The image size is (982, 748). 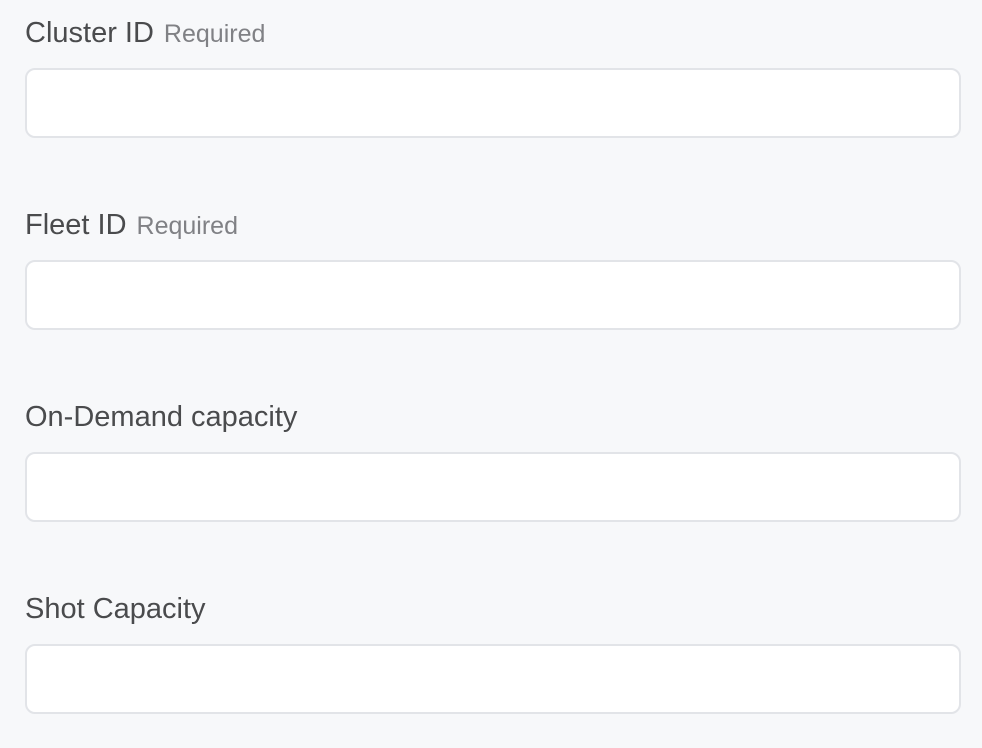 What do you see at coordinates (161, 417) in the screenshot?
I see `on-demand-capacity-label: On-Demand capacity` at bounding box center [161, 417].